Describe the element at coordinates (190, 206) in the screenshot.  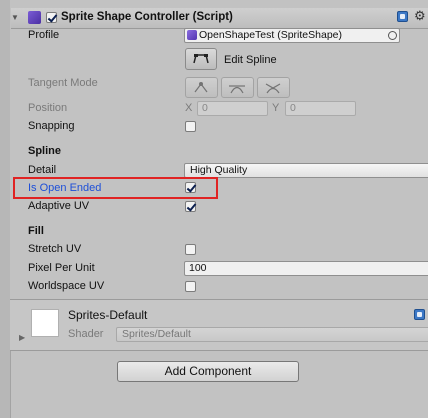
I see `adaptive-uv-checkbox` at that location.